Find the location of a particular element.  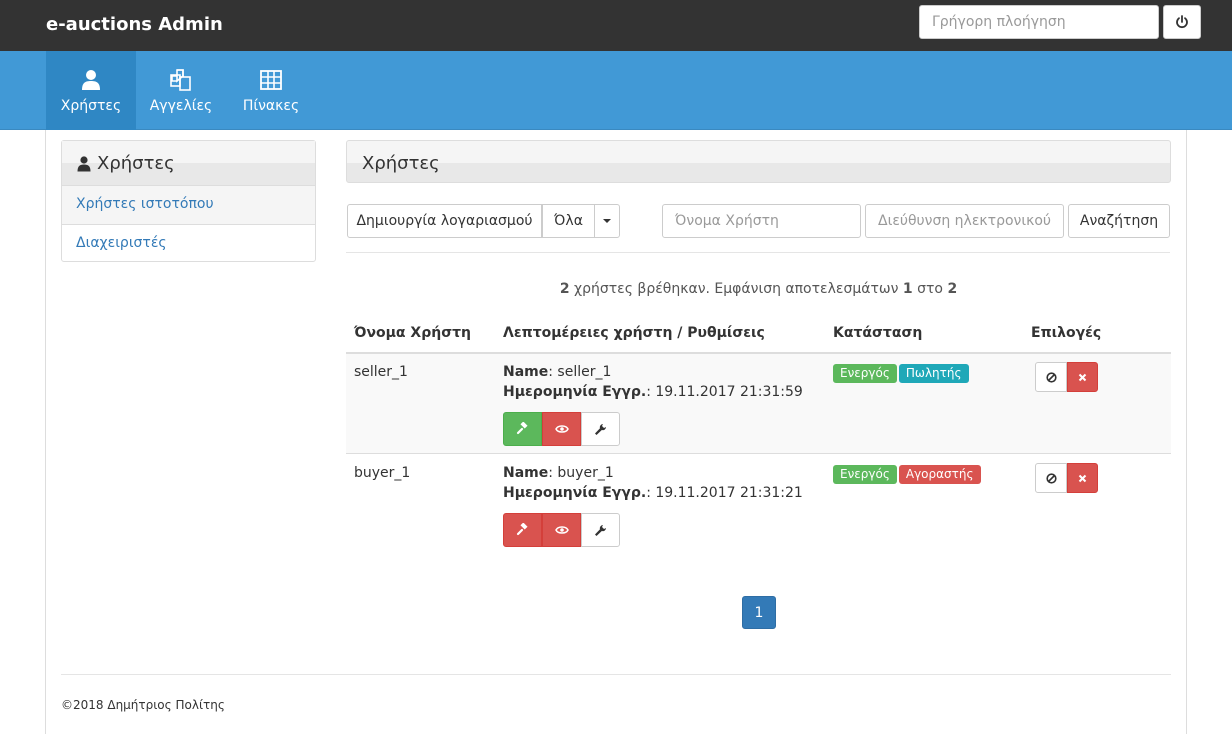

filter-dropdown-toggle is located at coordinates (607, 221).